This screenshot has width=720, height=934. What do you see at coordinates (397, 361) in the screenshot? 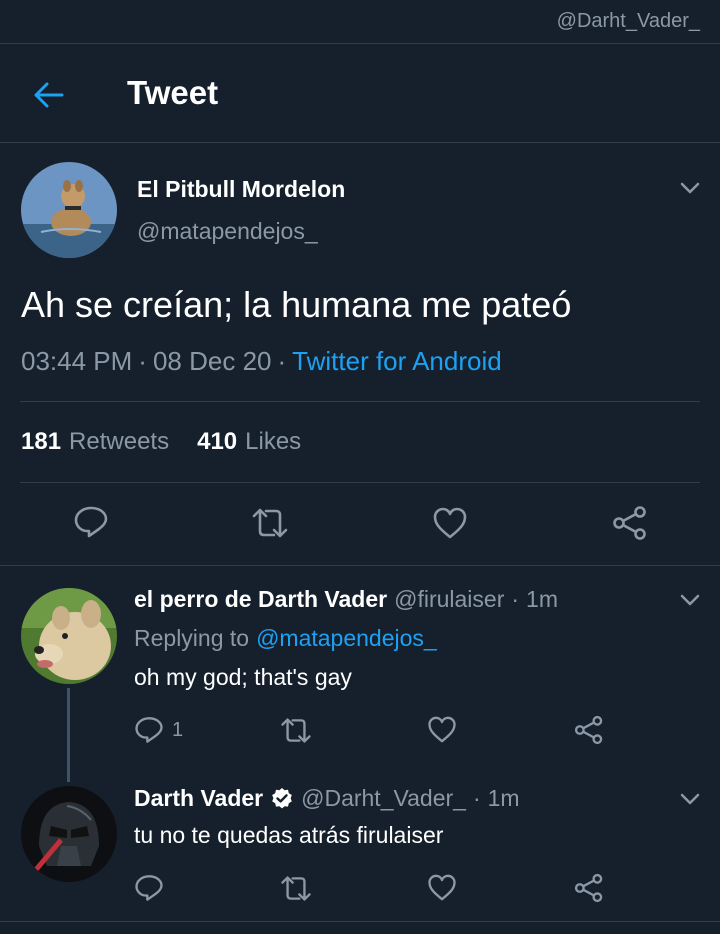
I see `tweet-source-link: Twitter for Android` at bounding box center [397, 361].